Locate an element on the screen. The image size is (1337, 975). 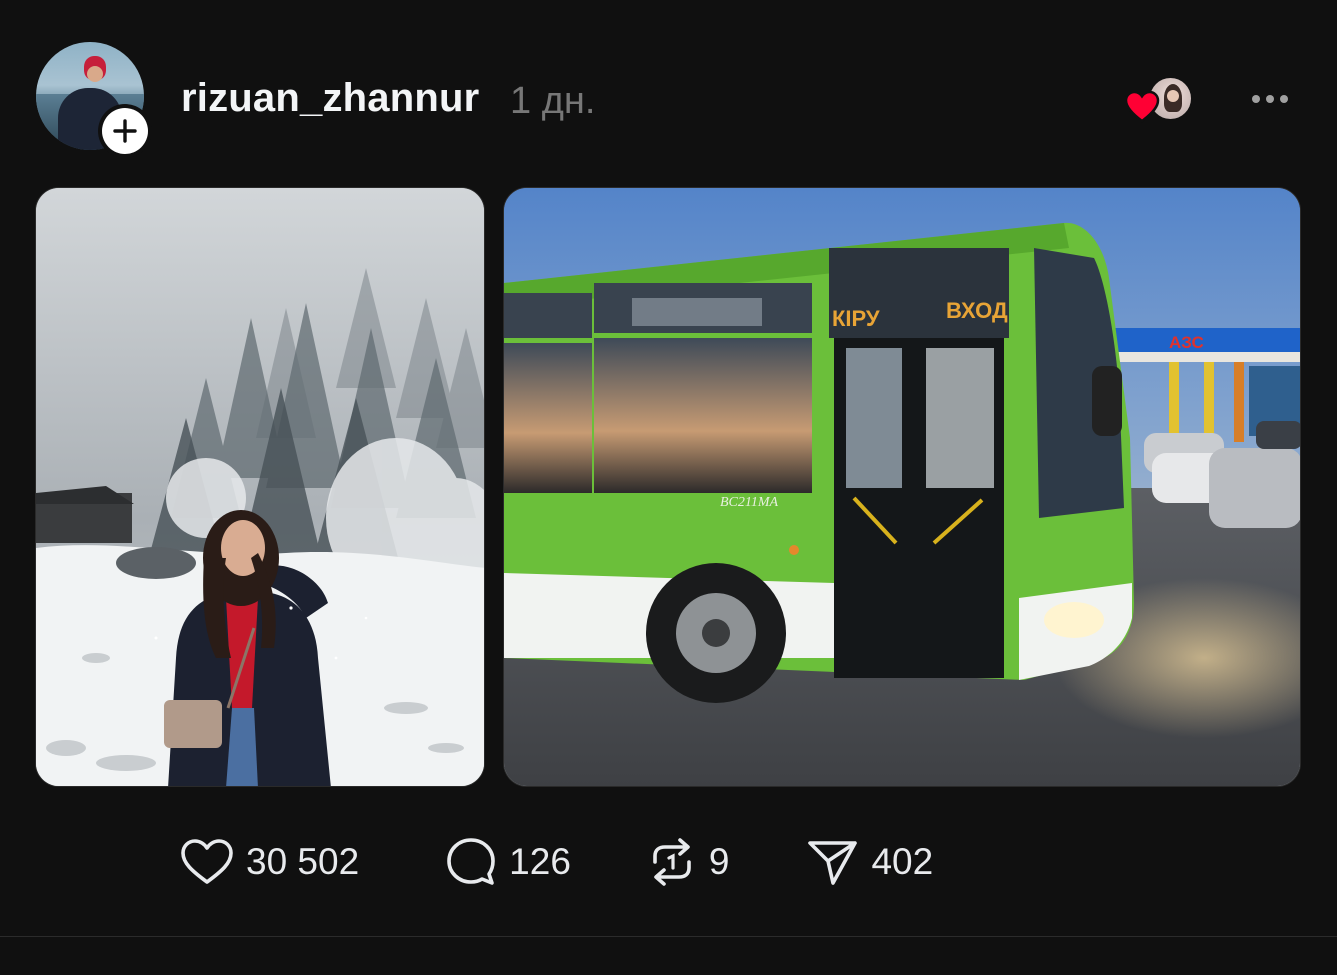
author-username: rizuan_zhannur is located at coordinates (330, 98).